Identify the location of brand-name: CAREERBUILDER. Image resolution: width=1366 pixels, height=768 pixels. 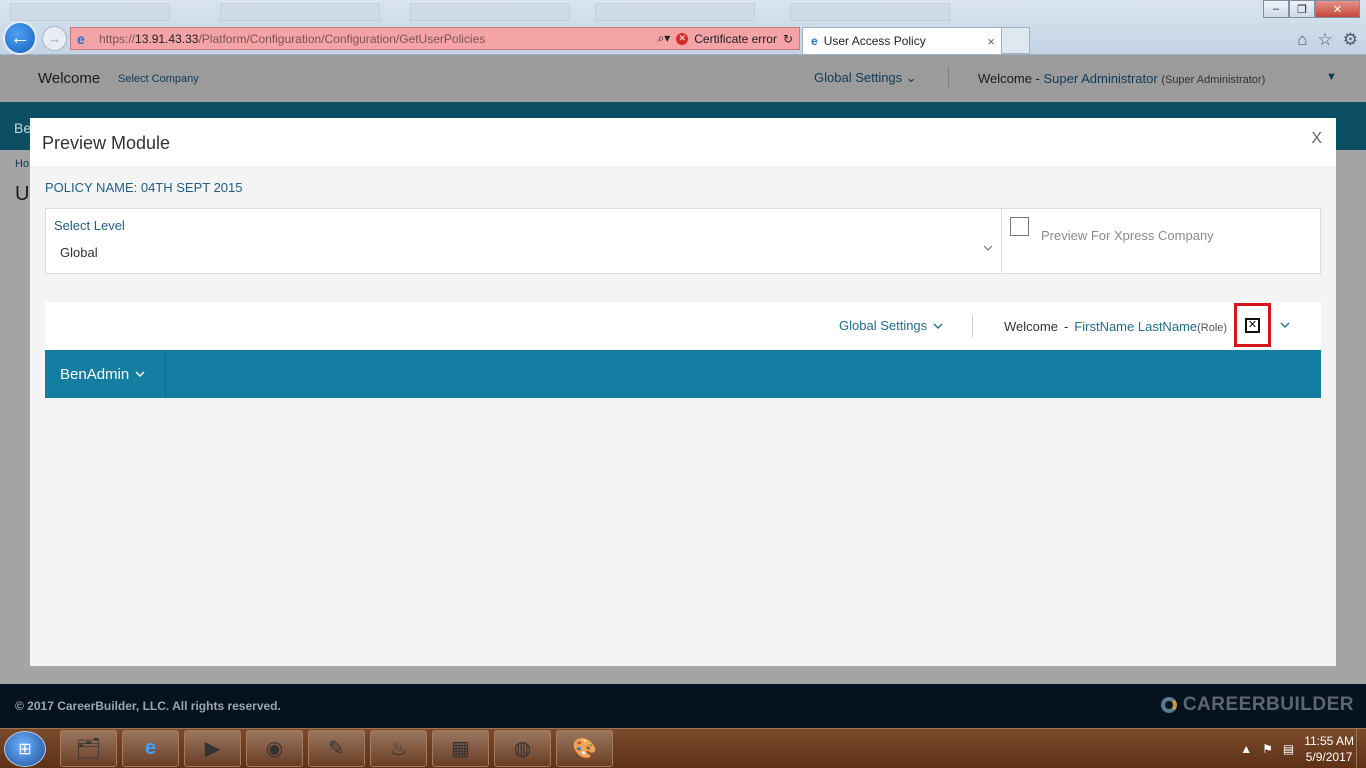
(1268, 704).